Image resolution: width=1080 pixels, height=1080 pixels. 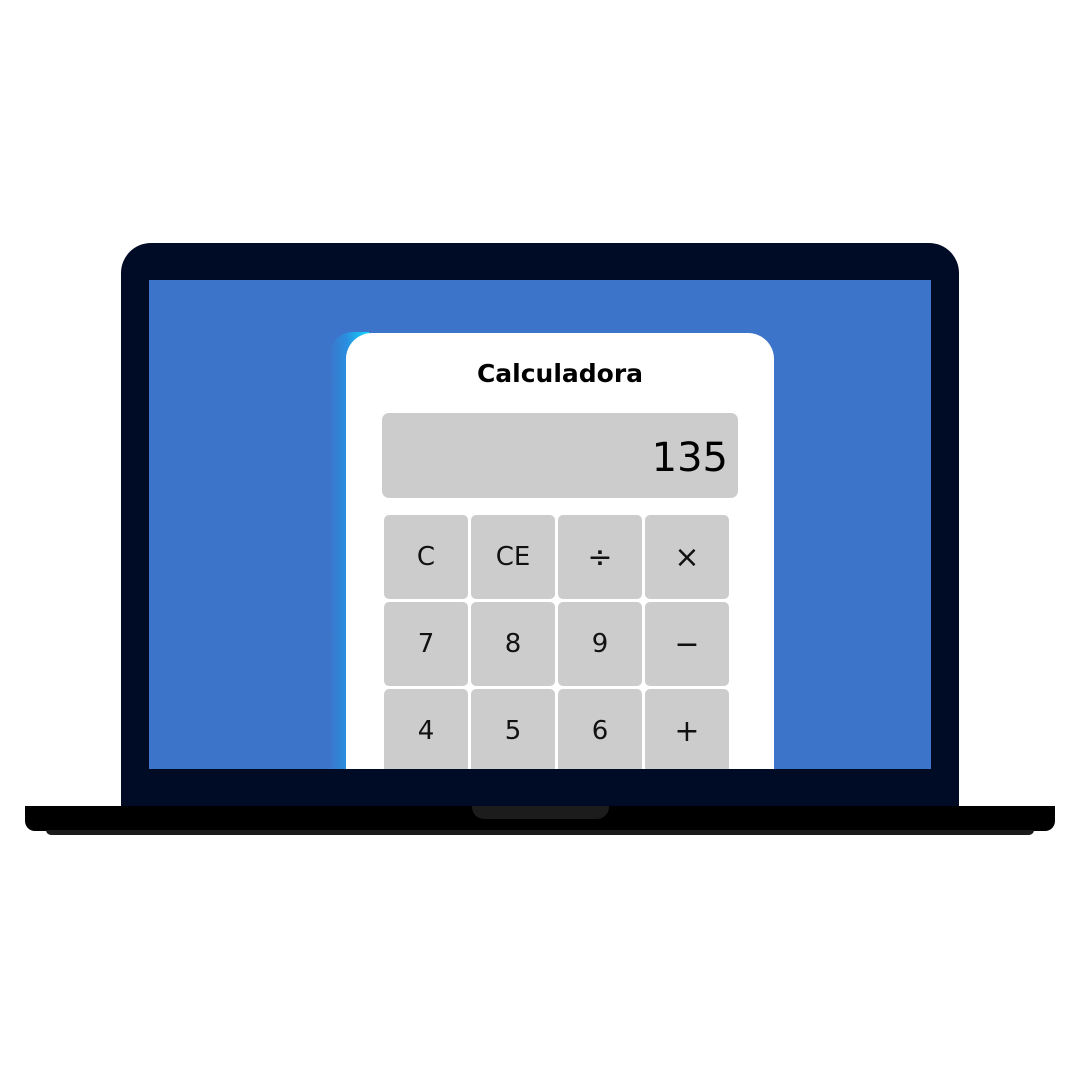 What do you see at coordinates (687, 644) in the screenshot?
I see `subtract-button: −` at bounding box center [687, 644].